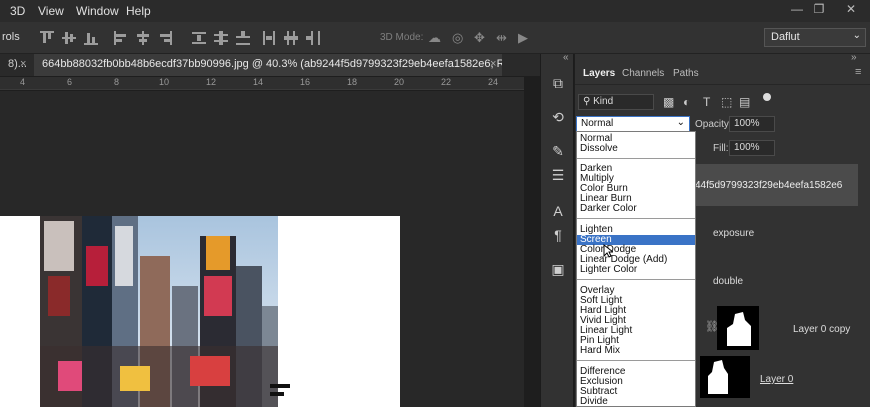 The image size is (870, 407). Describe the element at coordinates (558, 117) in the screenshot. I see `actions-icon: ⟲` at that location.